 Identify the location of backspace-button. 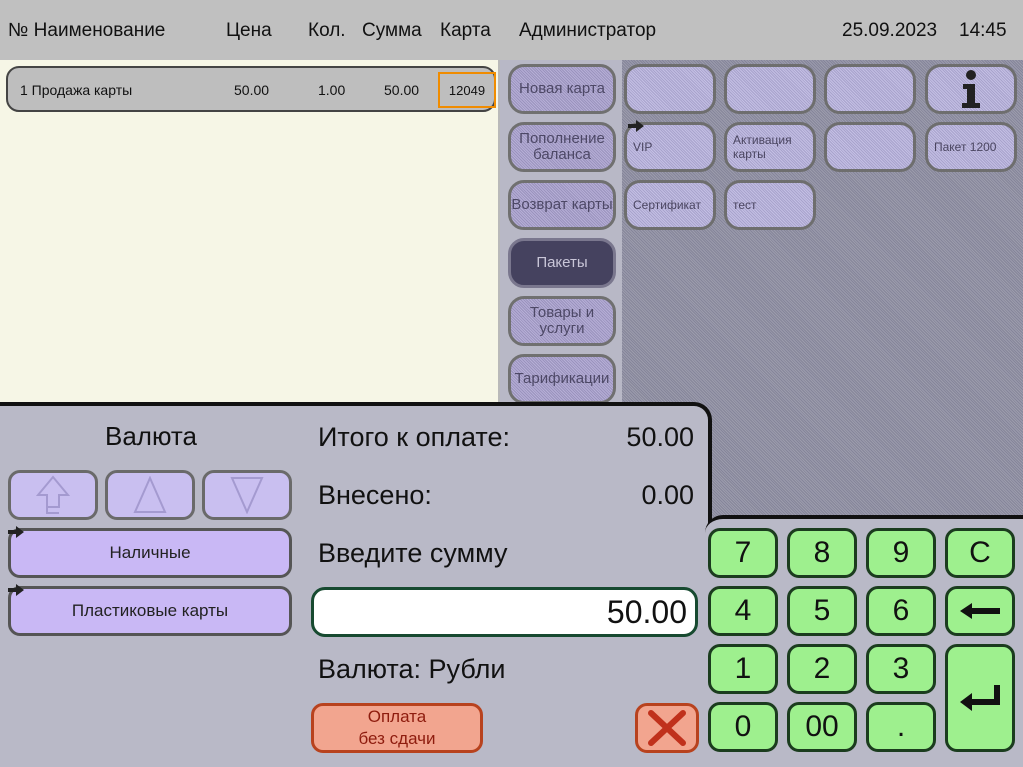
(980, 611).